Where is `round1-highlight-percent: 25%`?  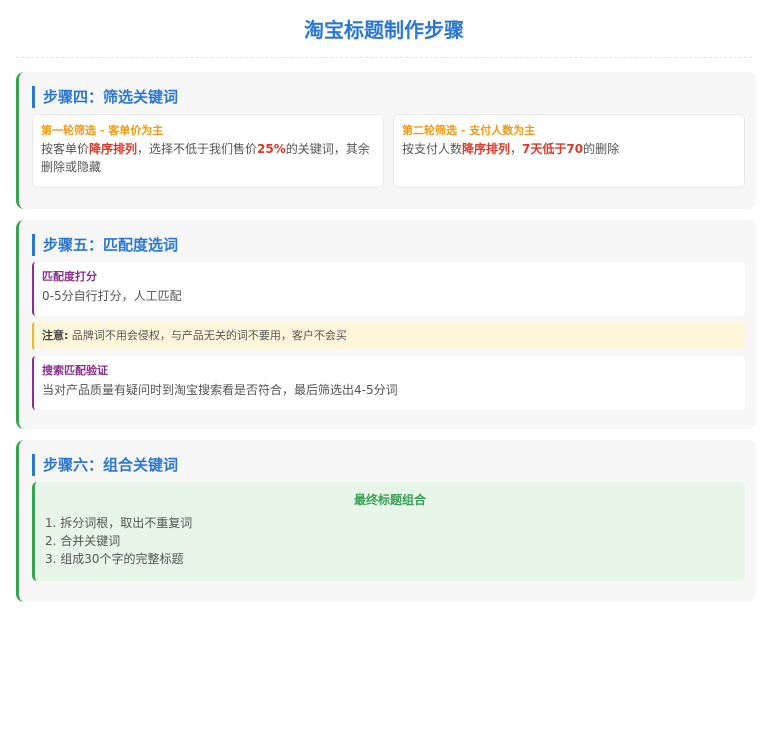 round1-highlight-percent: 25% is located at coordinates (271, 149).